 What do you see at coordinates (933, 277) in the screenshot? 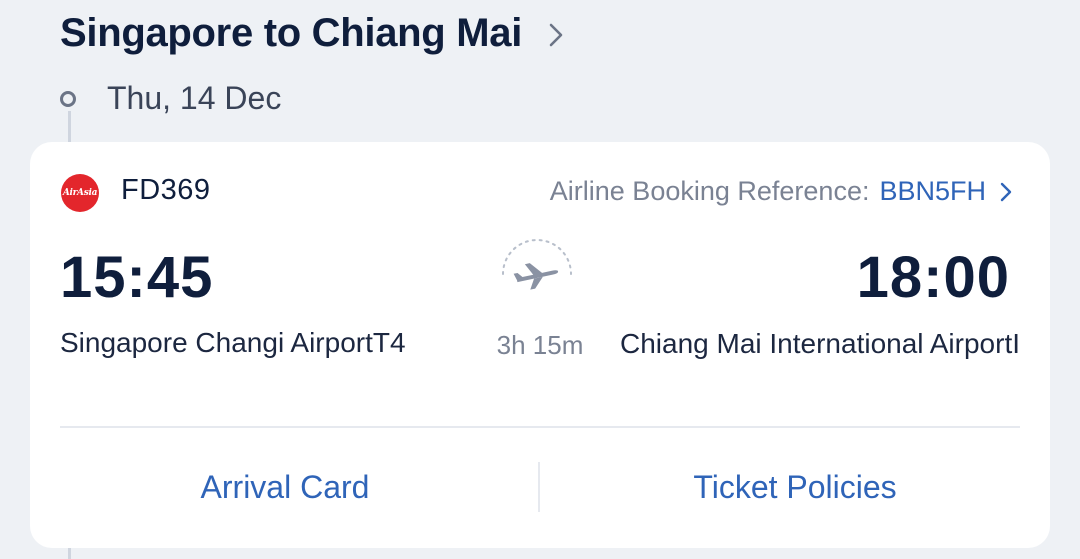
I see `arrival-time: 18:00` at bounding box center [933, 277].